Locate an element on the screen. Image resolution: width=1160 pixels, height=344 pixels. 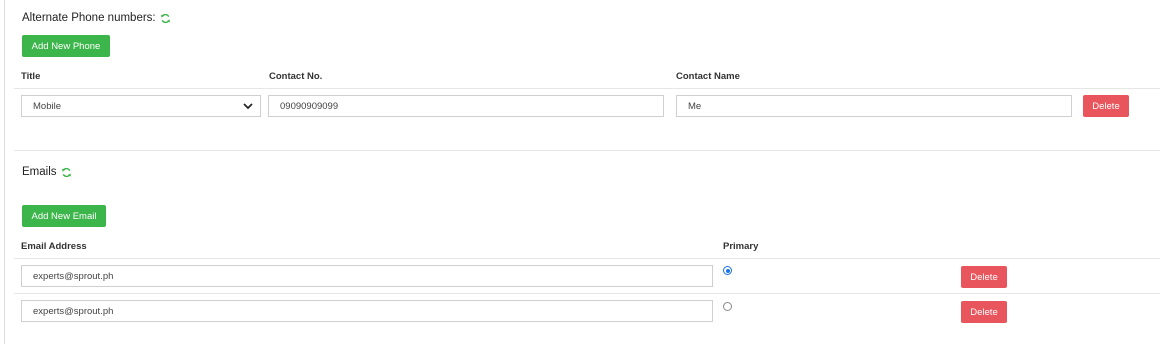
contact-no-value: 09090909099 is located at coordinates (309, 106).